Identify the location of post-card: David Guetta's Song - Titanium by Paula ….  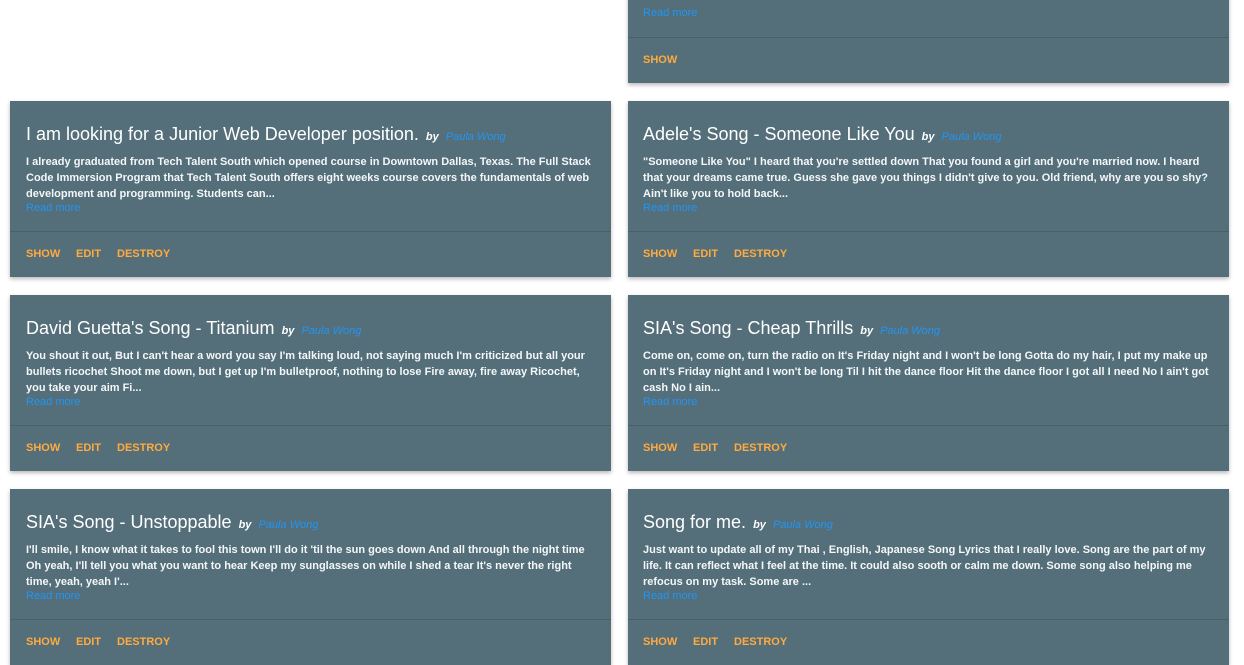
(310, 383).